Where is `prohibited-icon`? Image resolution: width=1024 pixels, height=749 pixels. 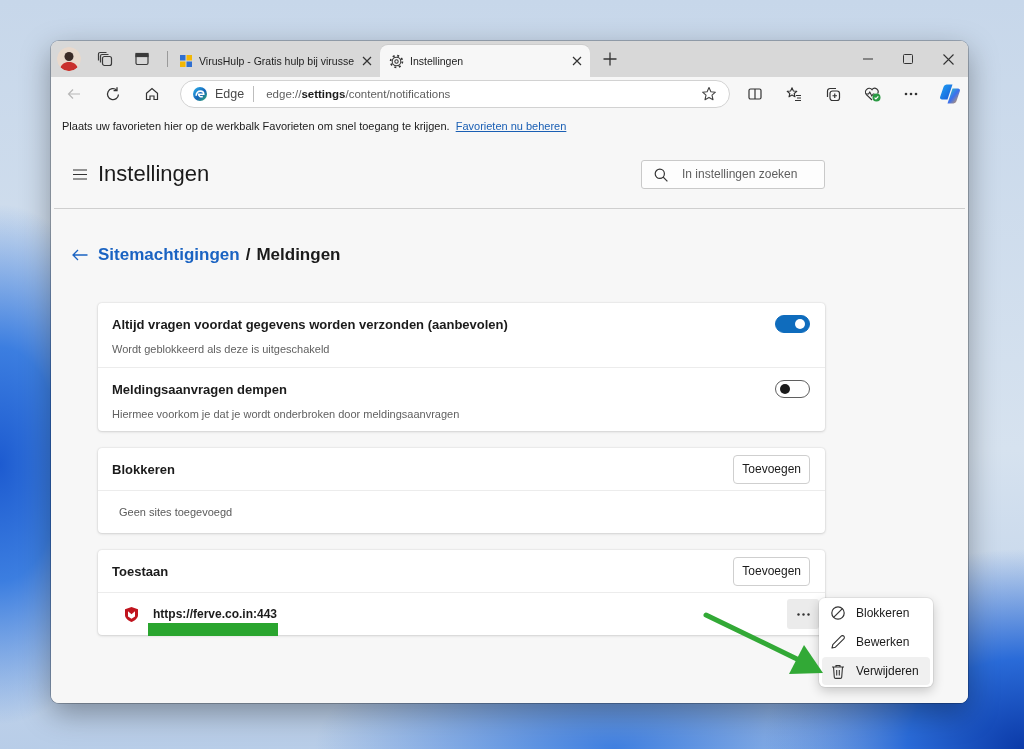
prohibited-icon is located at coordinates (838, 613).